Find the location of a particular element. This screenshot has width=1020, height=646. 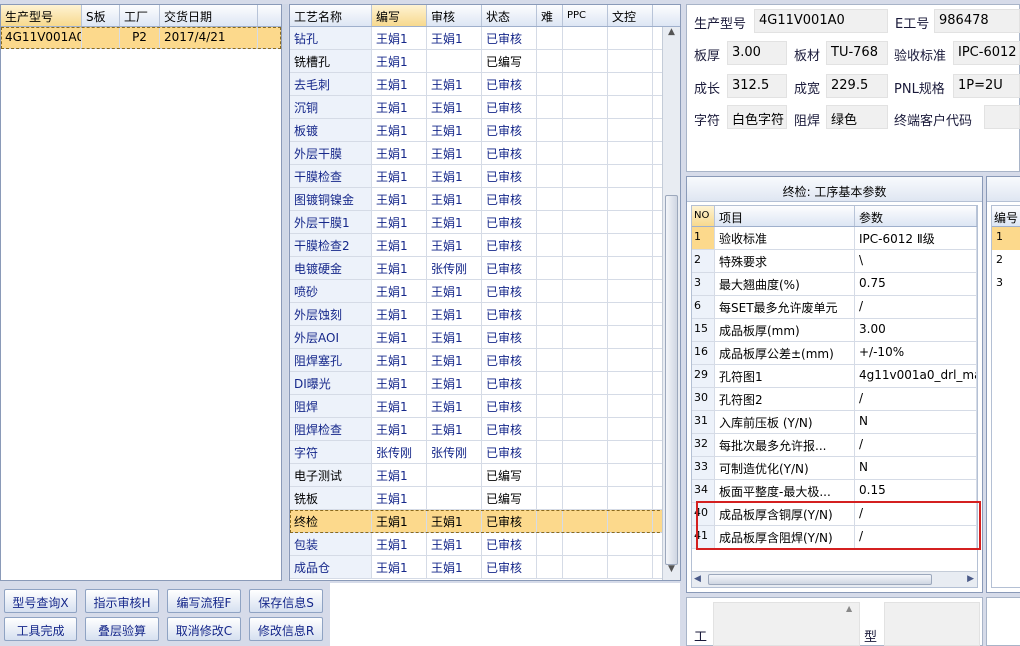

params-hscrollbar: ◀ ▶ is located at coordinates (834, 579).